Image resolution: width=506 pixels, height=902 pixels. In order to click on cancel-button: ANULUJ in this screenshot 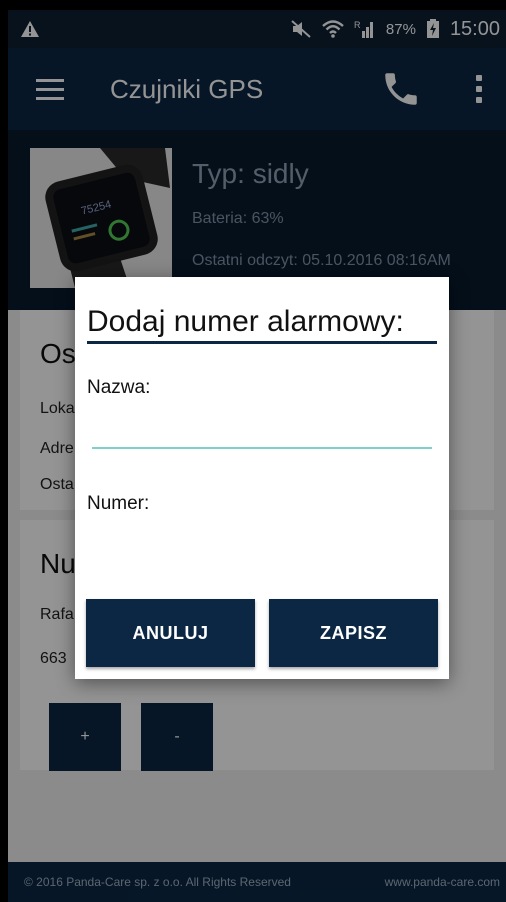, I will do `click(170, 633)`.